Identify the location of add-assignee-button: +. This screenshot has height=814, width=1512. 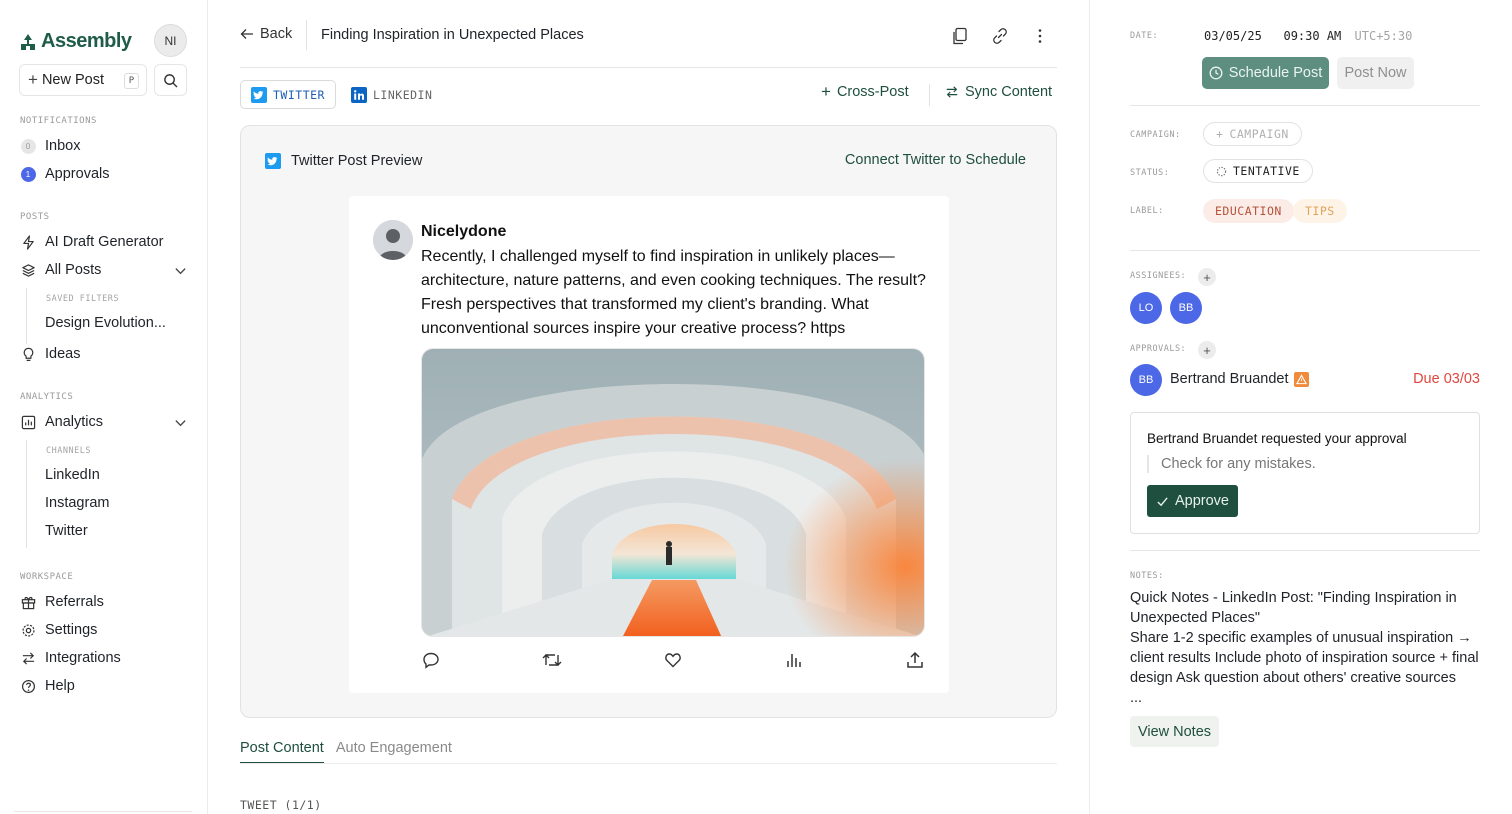
(1207, 277).